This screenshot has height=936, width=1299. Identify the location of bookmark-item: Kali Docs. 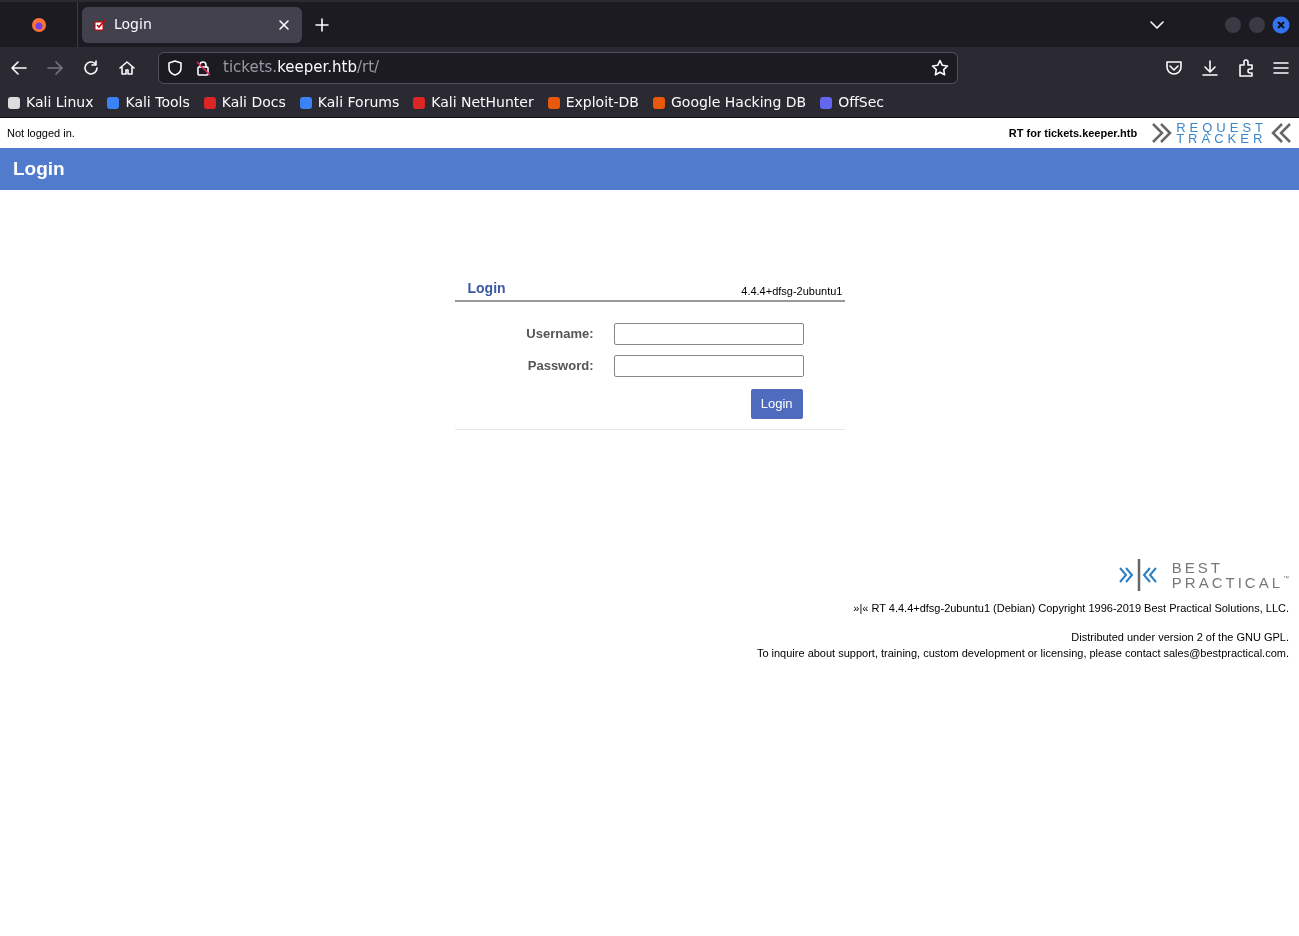
(243, 102).